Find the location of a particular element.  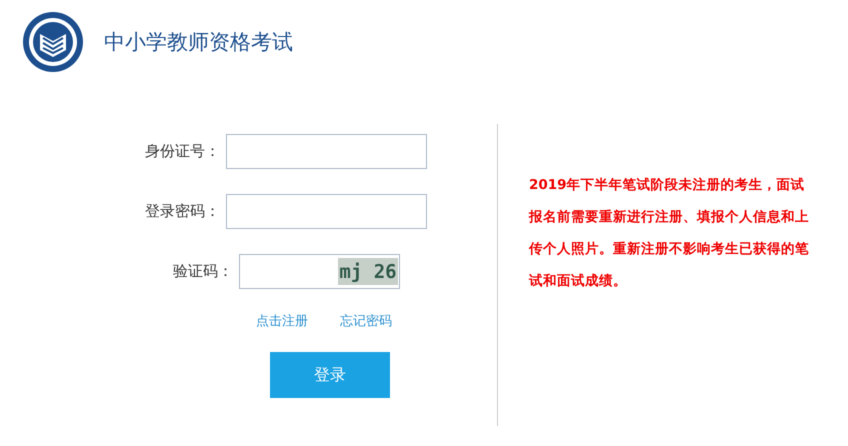

id-number-field is located at coordinates (326, 151).